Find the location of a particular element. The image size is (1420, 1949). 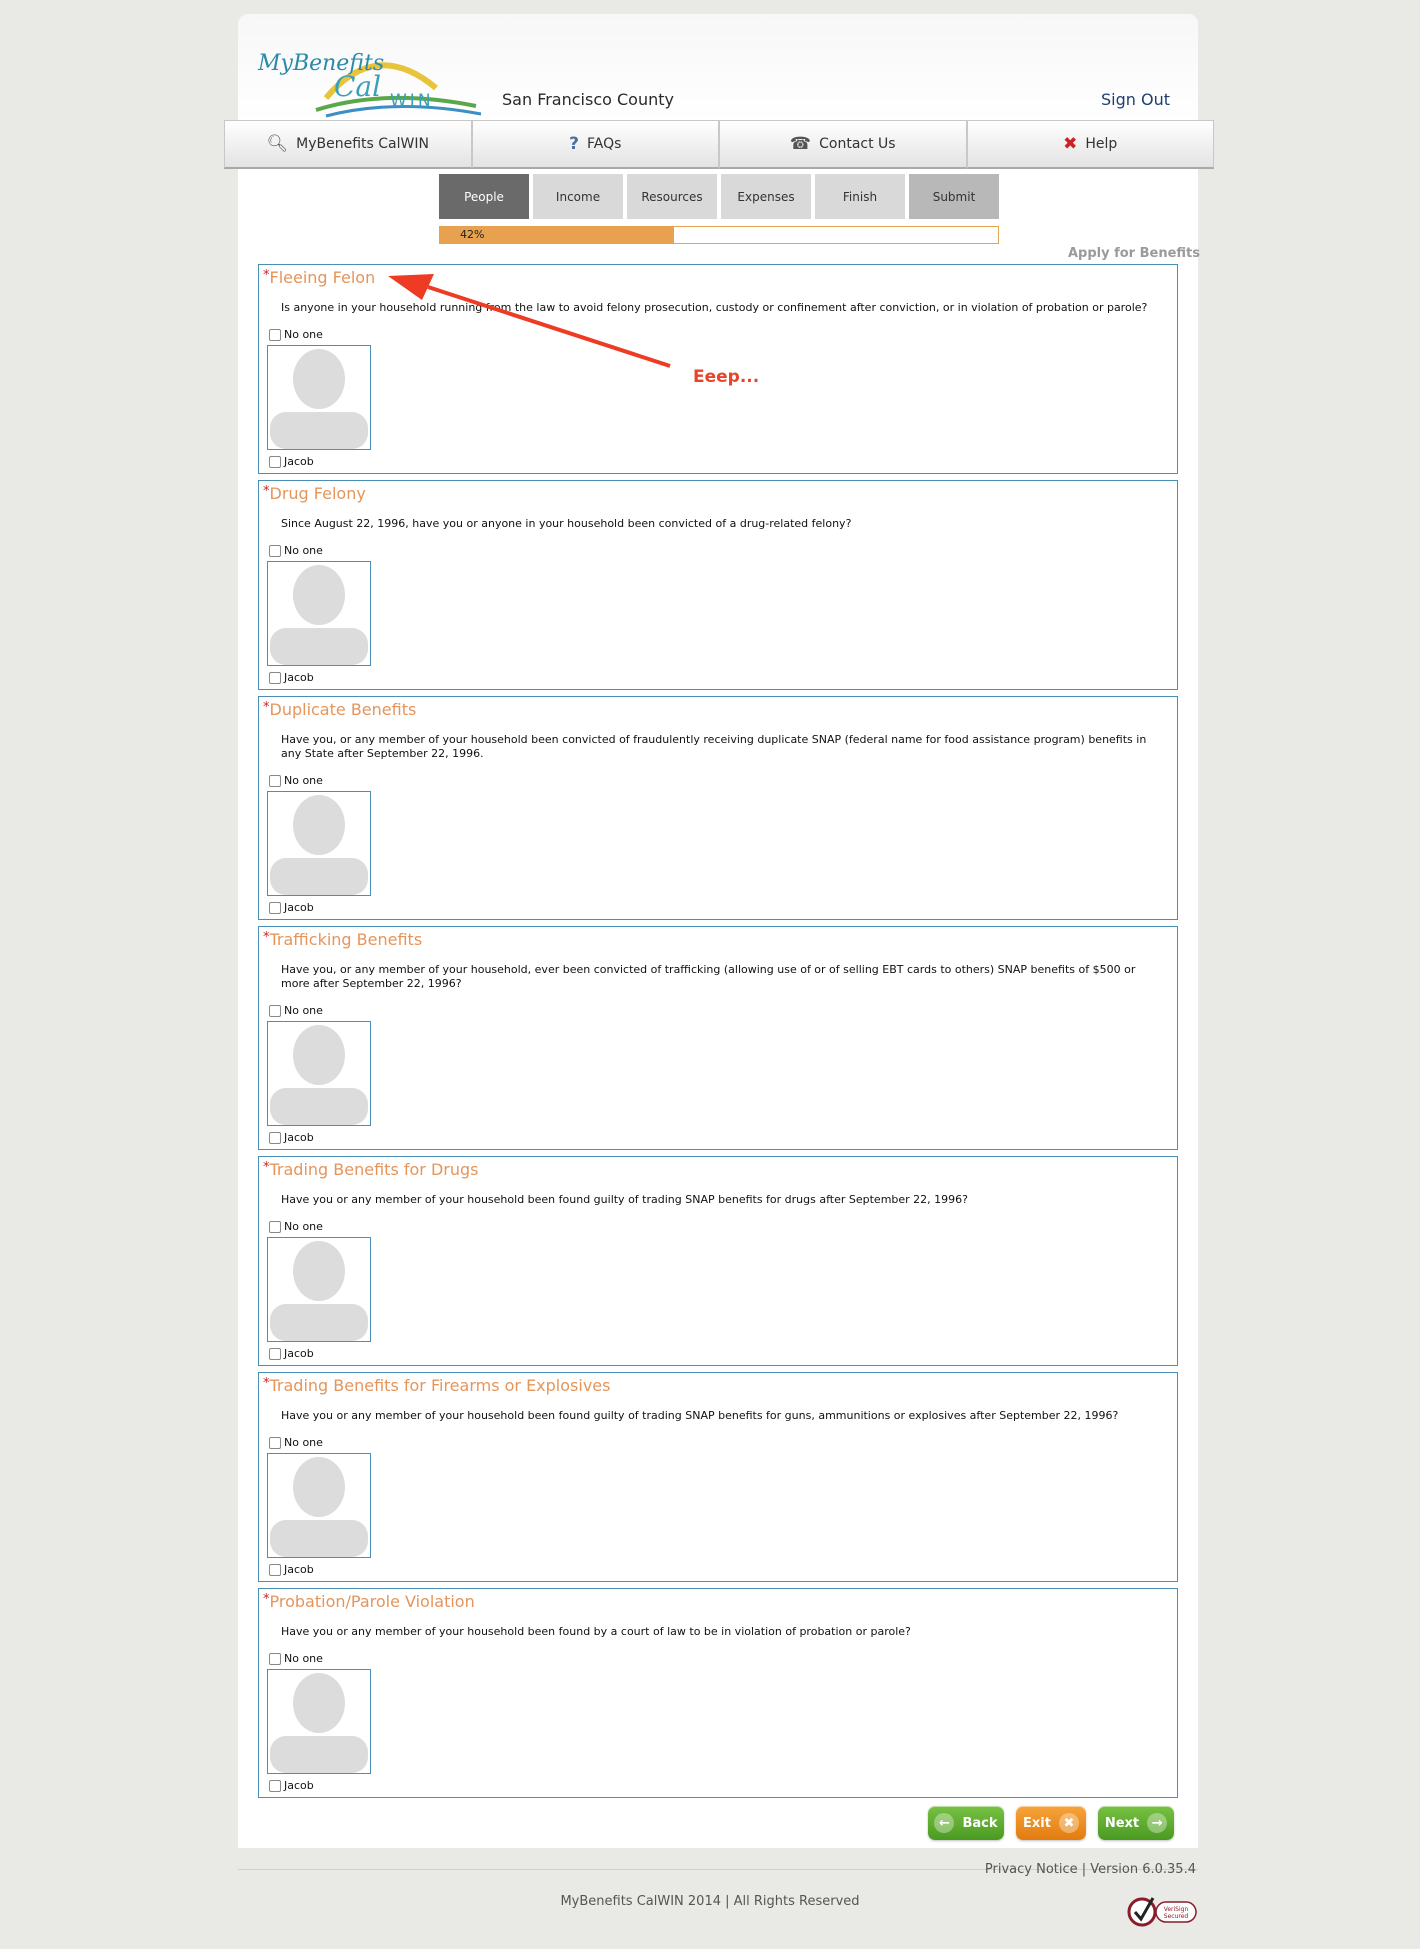

section-title: *Drug Felony is located at coordinates (314, 493).